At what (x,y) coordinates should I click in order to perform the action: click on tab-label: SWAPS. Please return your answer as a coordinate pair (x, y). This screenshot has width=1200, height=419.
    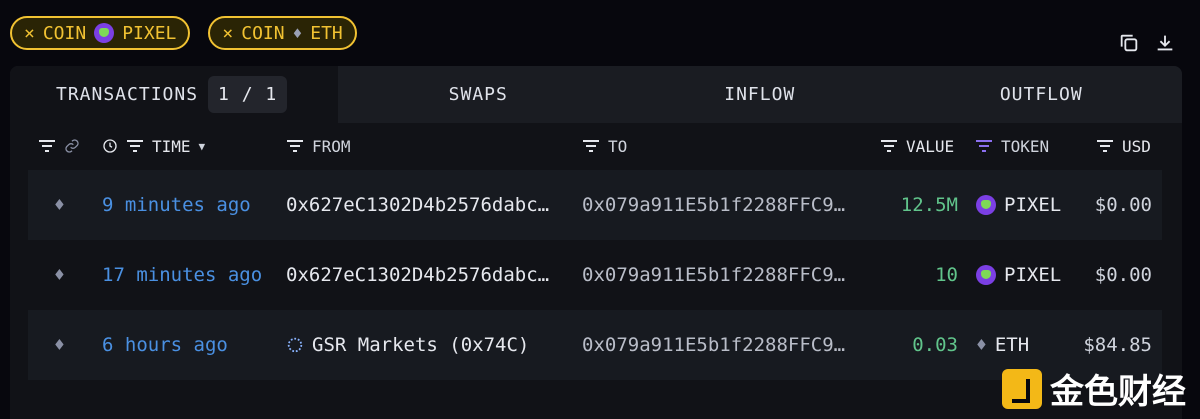
    Looking at the image, I should click on (478, 94).